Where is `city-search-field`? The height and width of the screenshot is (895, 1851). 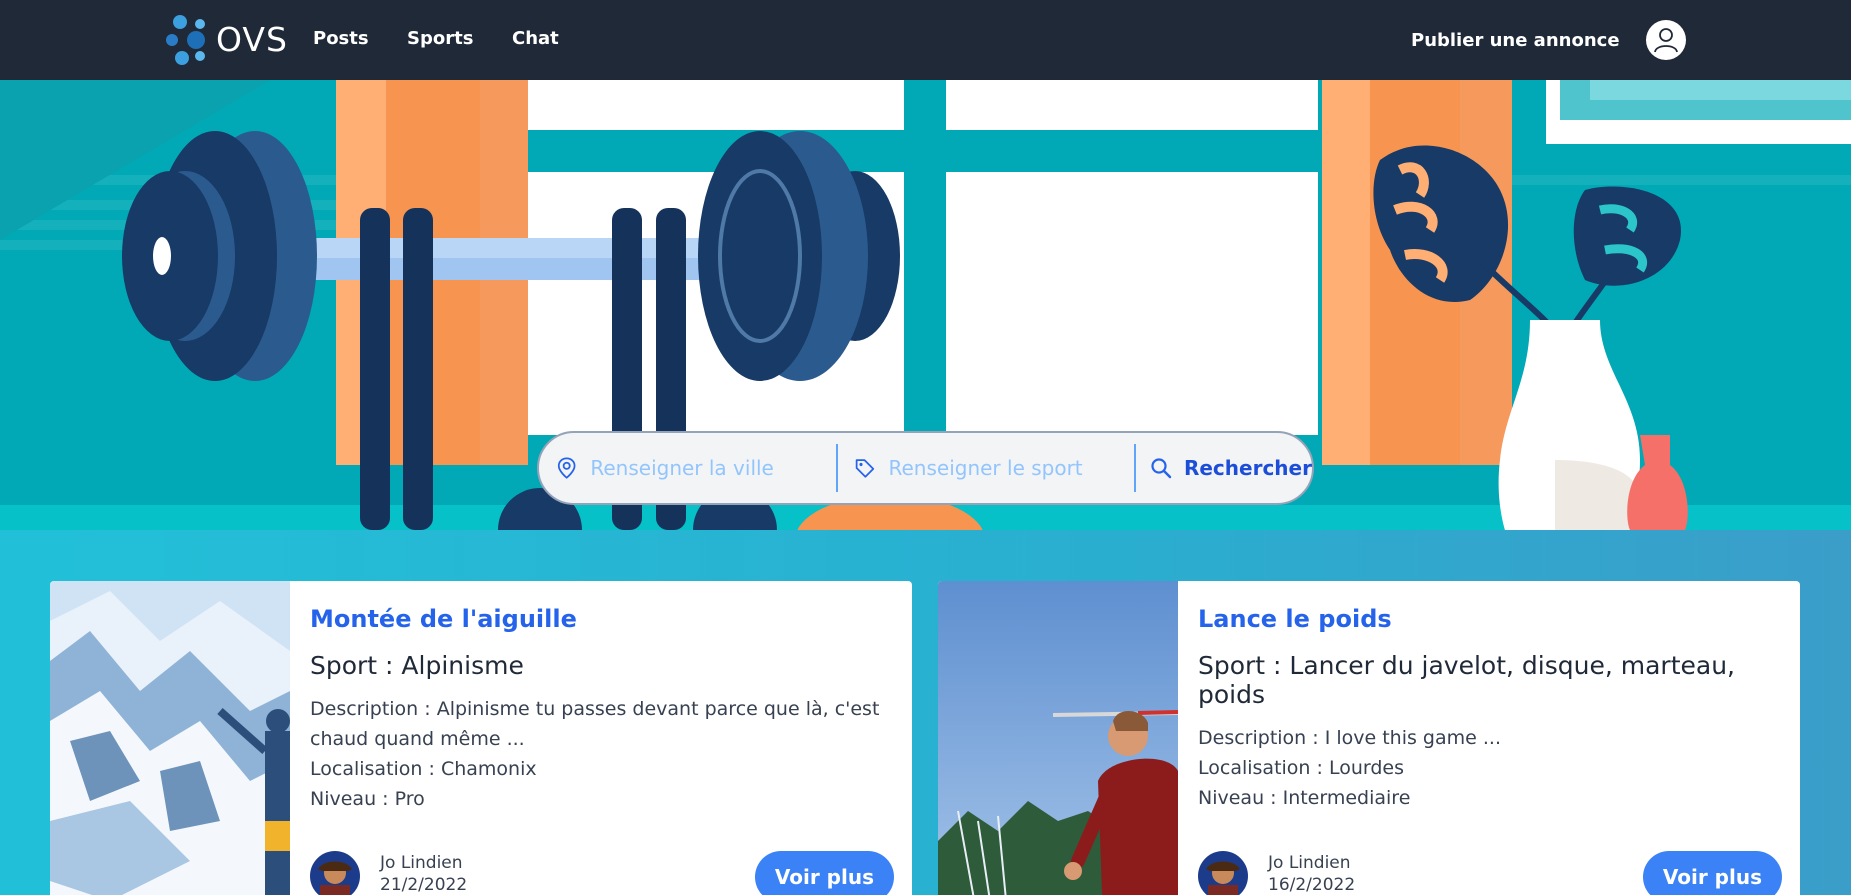 city-search-field is located at coordinates (687, 468).